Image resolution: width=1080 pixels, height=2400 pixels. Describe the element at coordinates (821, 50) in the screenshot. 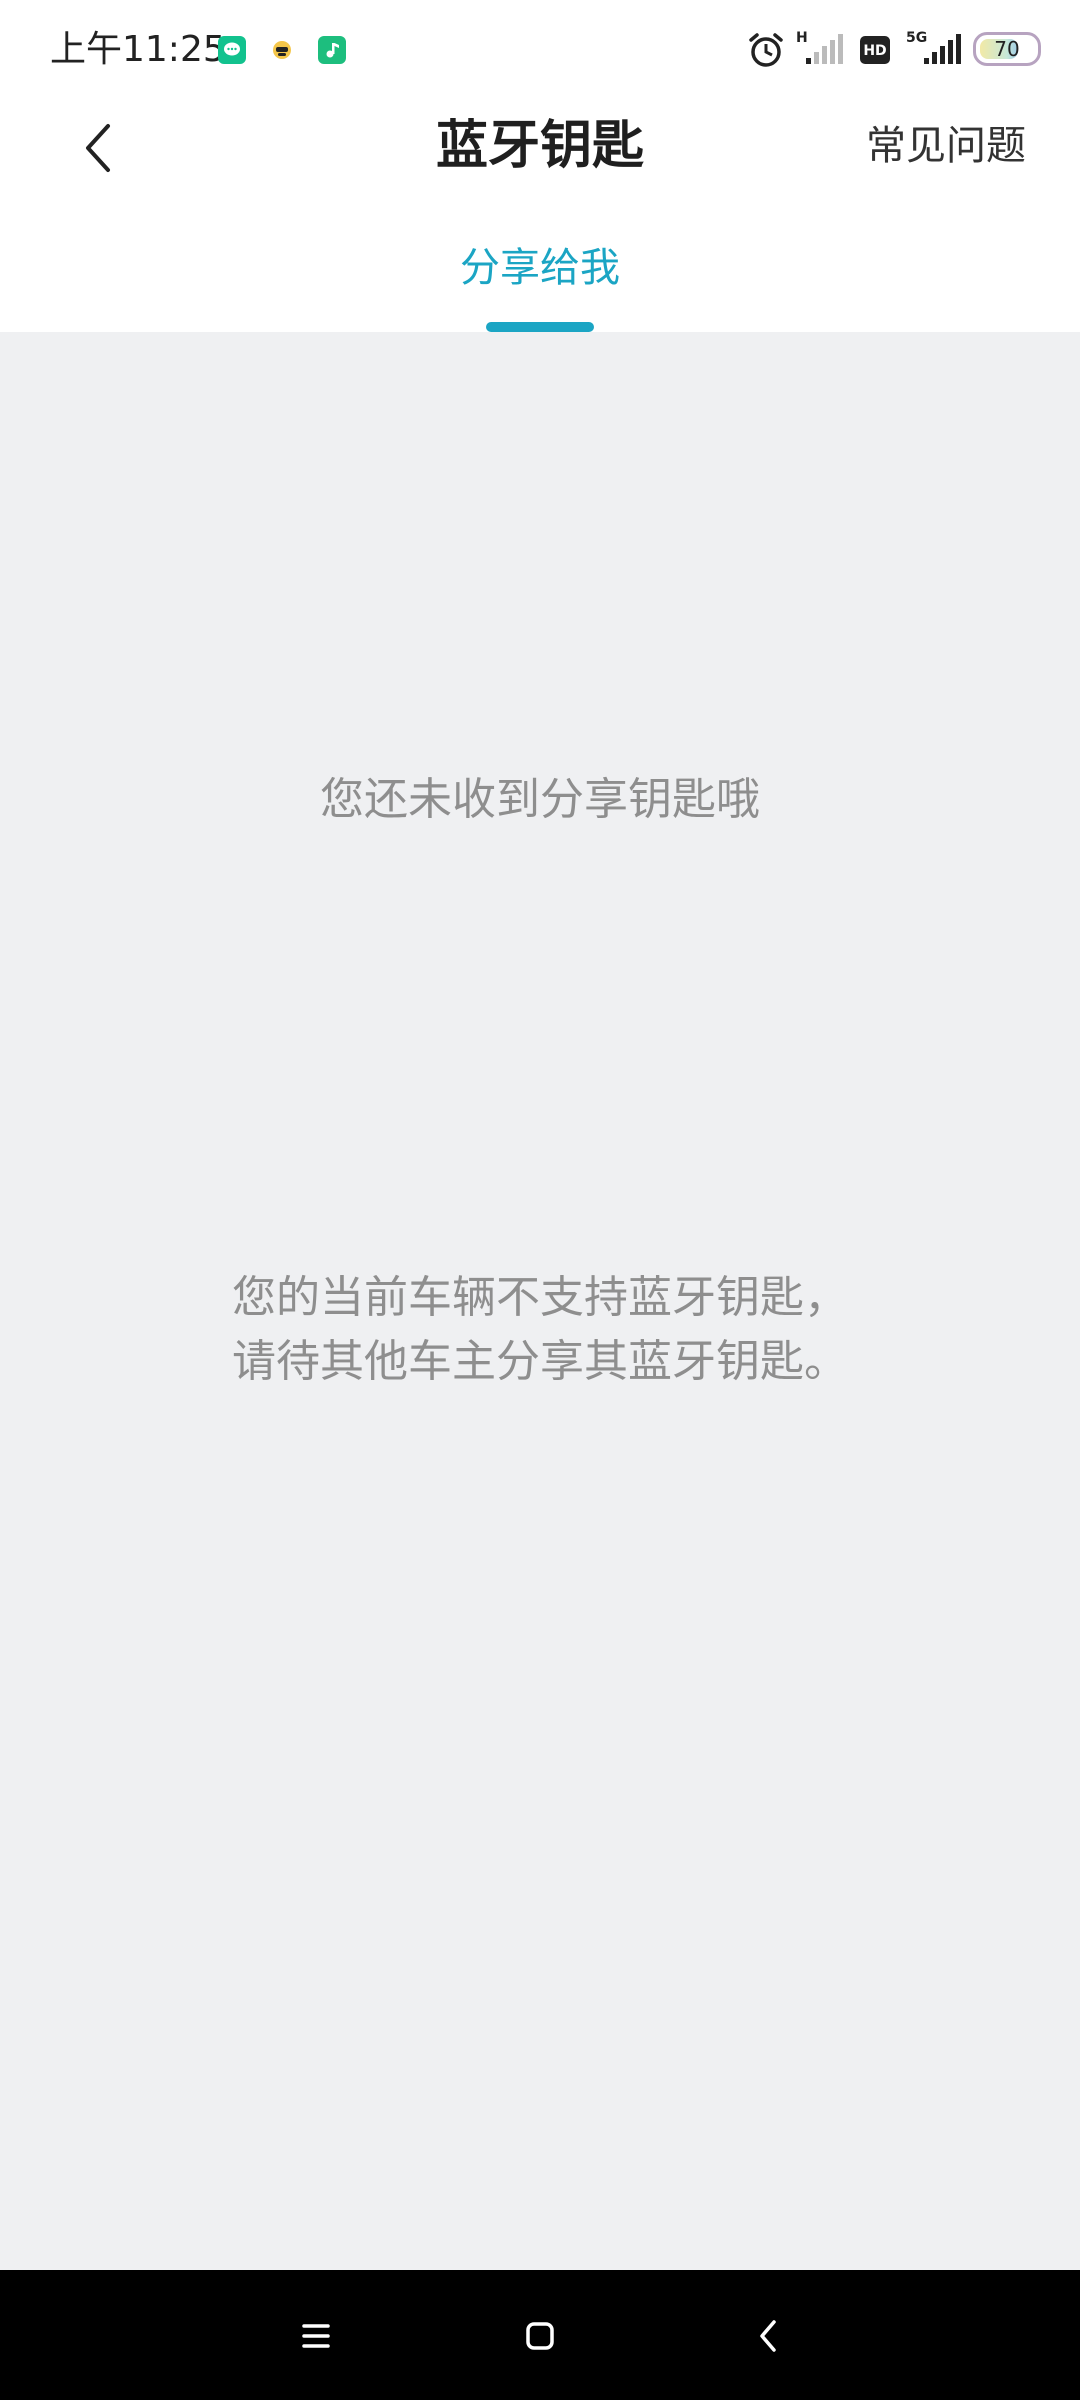

I see `signal-icon-1: H` at that location.